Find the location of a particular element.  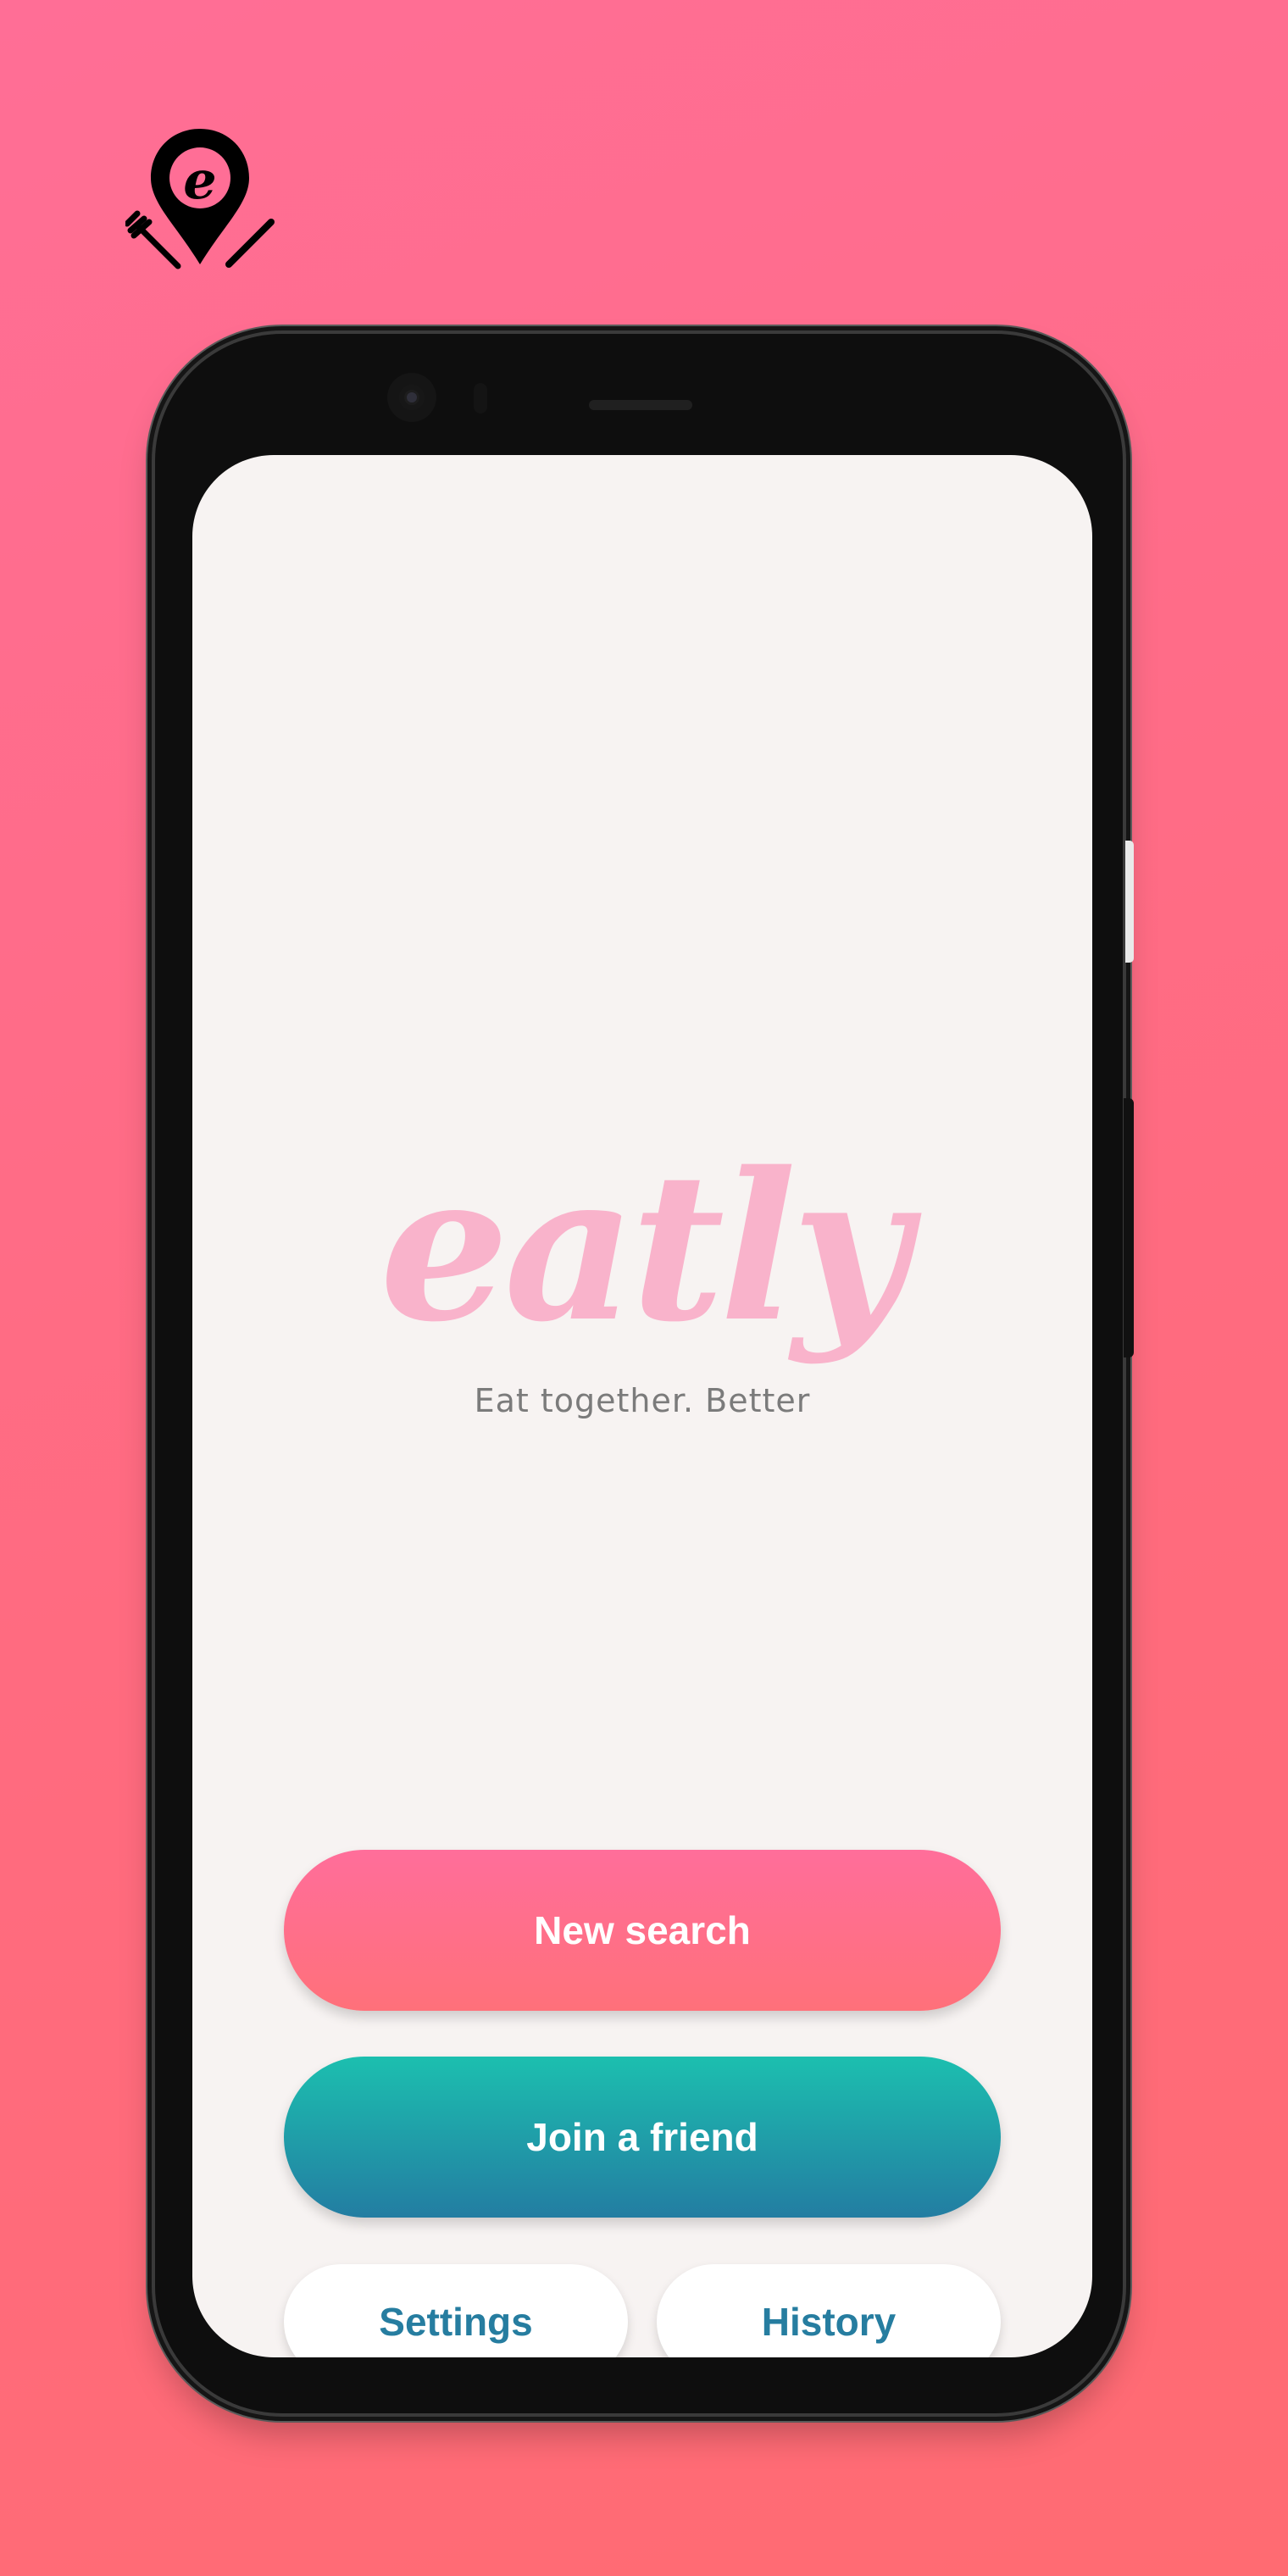

join-friend-button: Join a friend is located at coordinates (642, 2137).